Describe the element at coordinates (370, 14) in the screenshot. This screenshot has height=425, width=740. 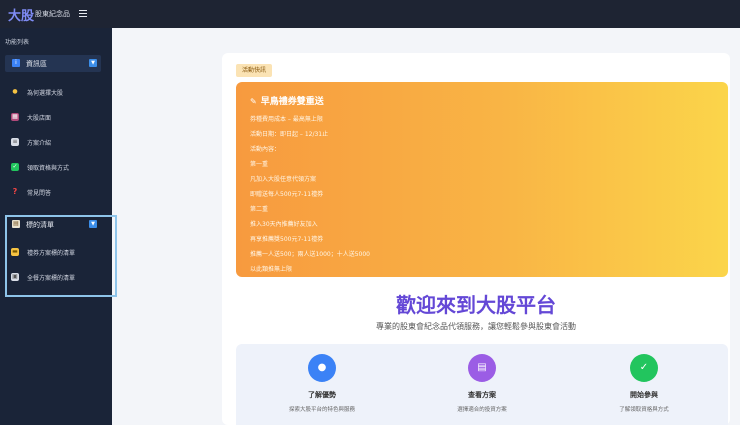
I see `top-bar: 大股 股東紀念品` at that location.